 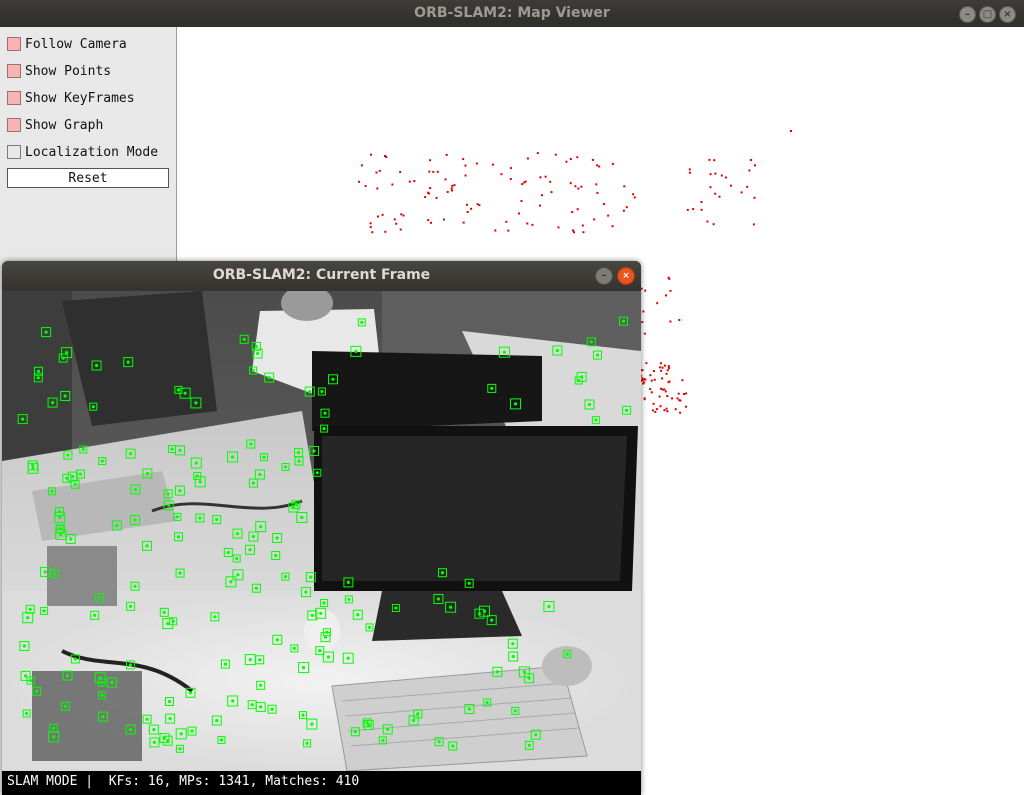 What do you see at coordinates (512, 13) in the screenshot?
I see `map-viewer-titlebar: ORB-SLAM2: Map Viewer – □ ×` at bounding box center [512, 13].